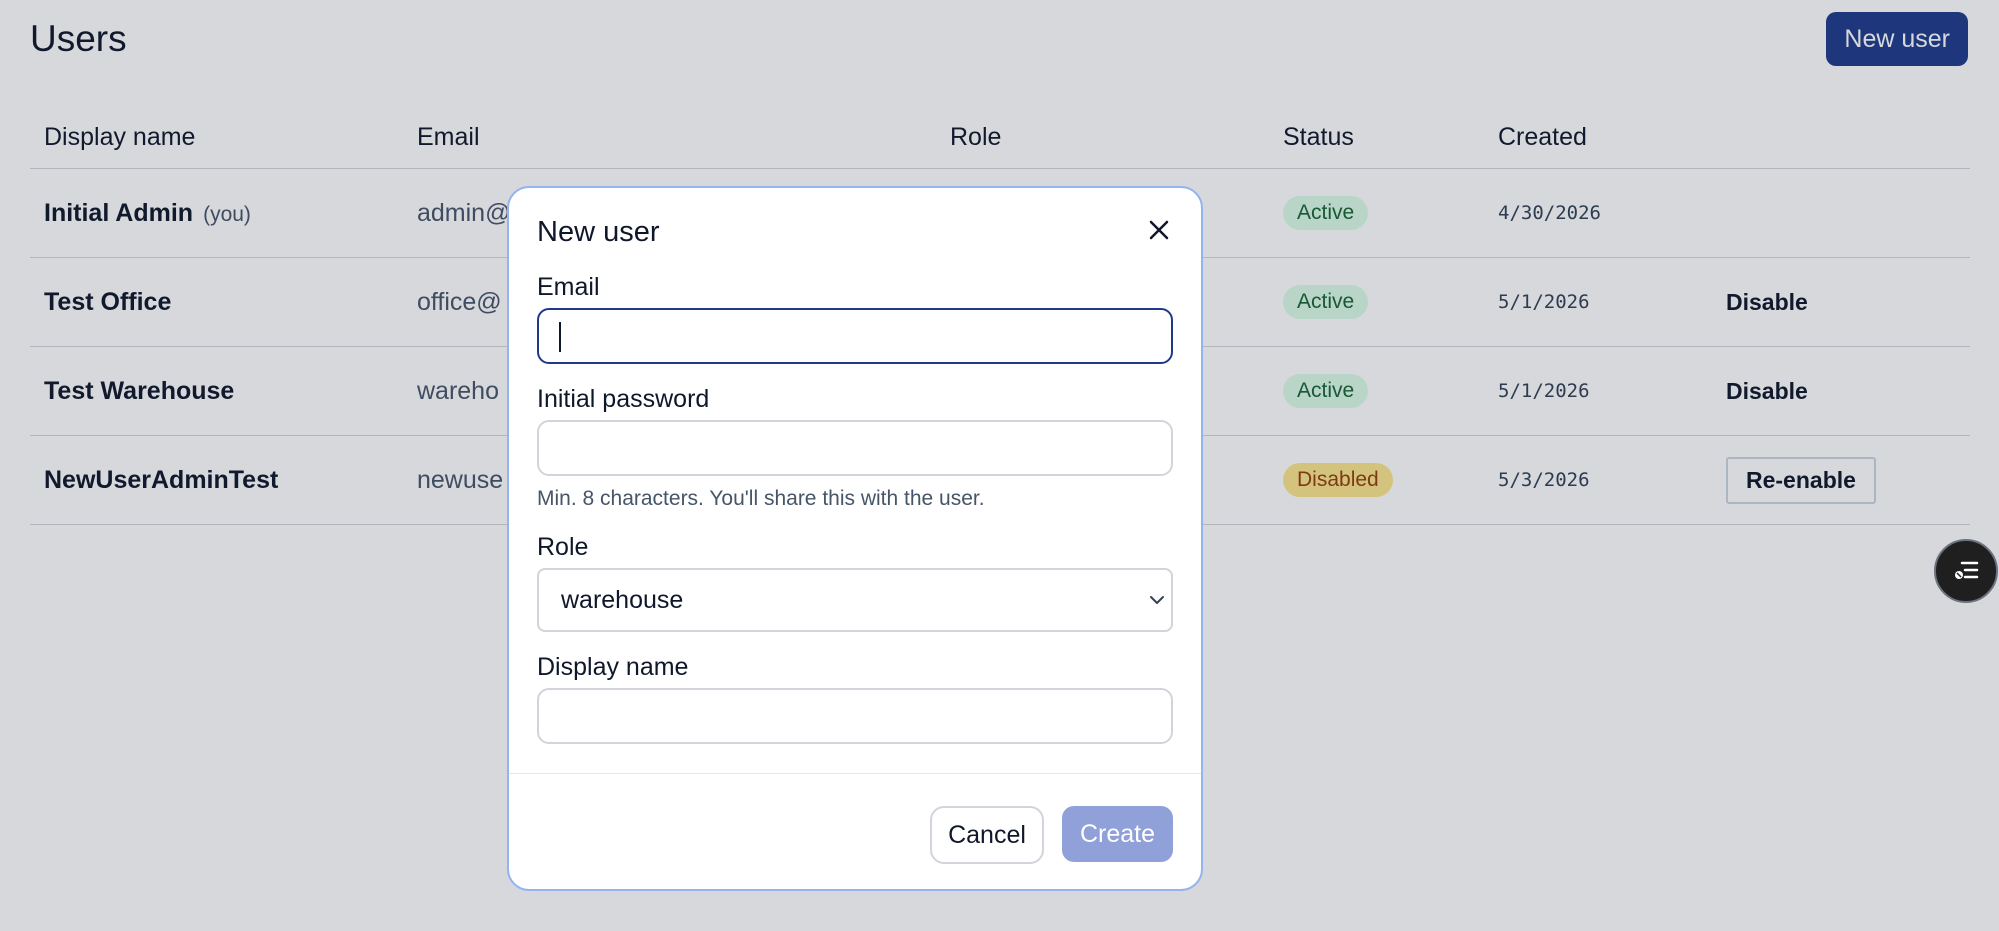  I want to click on dialog-divider, so click(855, 773).